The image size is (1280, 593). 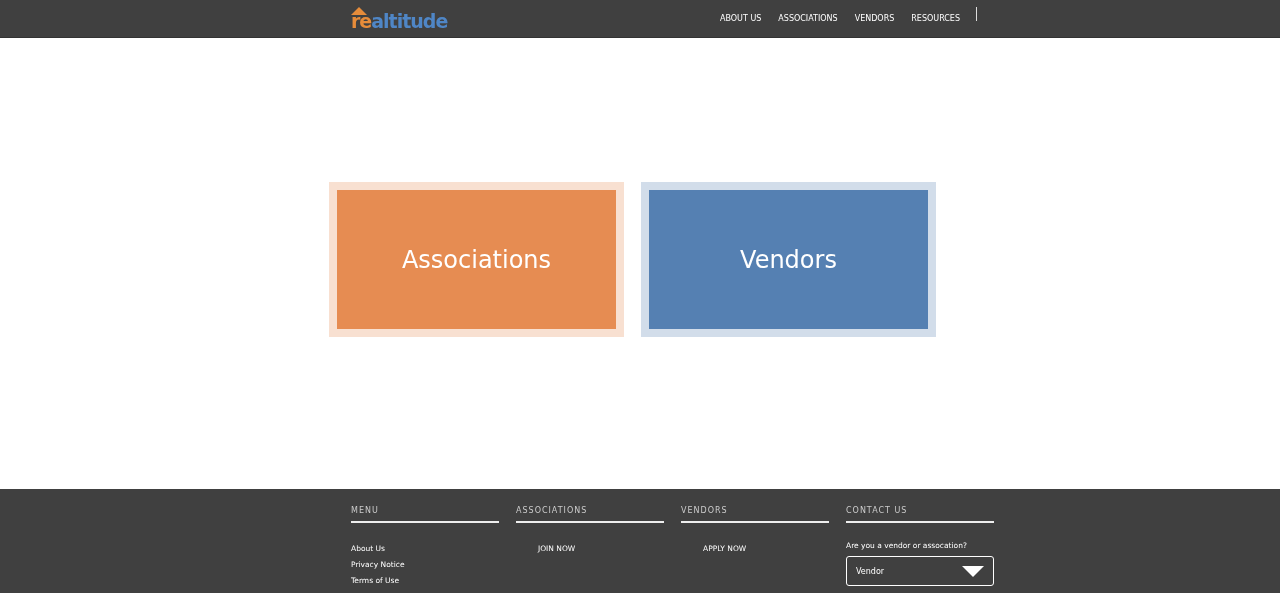 I want to click on nav-link: ASSOCIATIONS, so click(x=808, y=18).